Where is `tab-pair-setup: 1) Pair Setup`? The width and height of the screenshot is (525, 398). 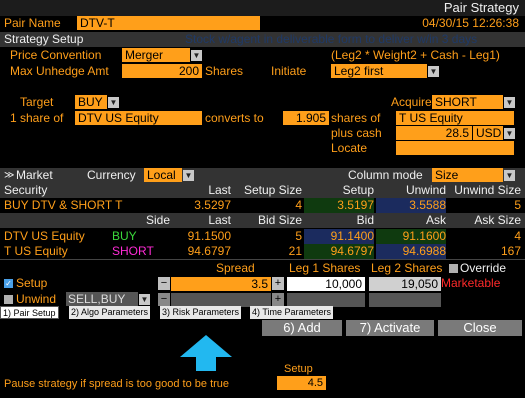 tab-pair-setup: 1) Pair Setup is located at coordinates (29, 312).